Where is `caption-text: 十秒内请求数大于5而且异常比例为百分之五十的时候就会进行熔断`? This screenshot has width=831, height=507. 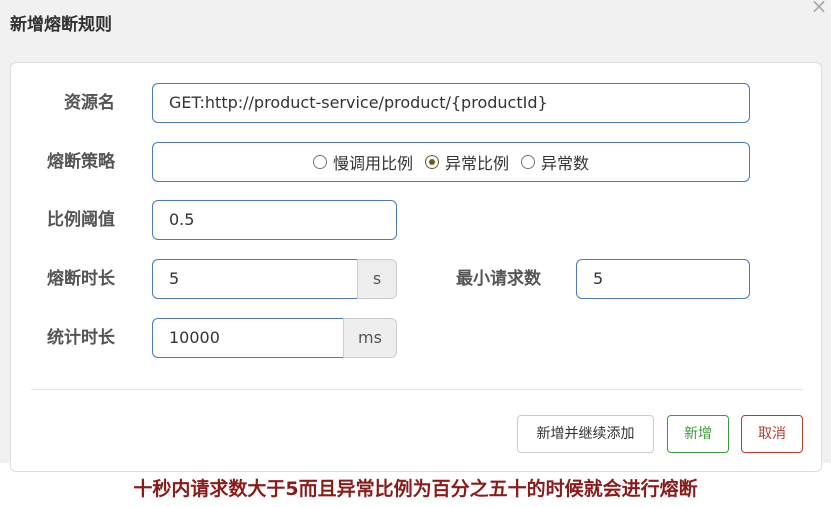
caption-text: 十秒内请求数大于5而且异常比例为百分之五十的时候就会进行熔断 is located at coordinates (415, 489).